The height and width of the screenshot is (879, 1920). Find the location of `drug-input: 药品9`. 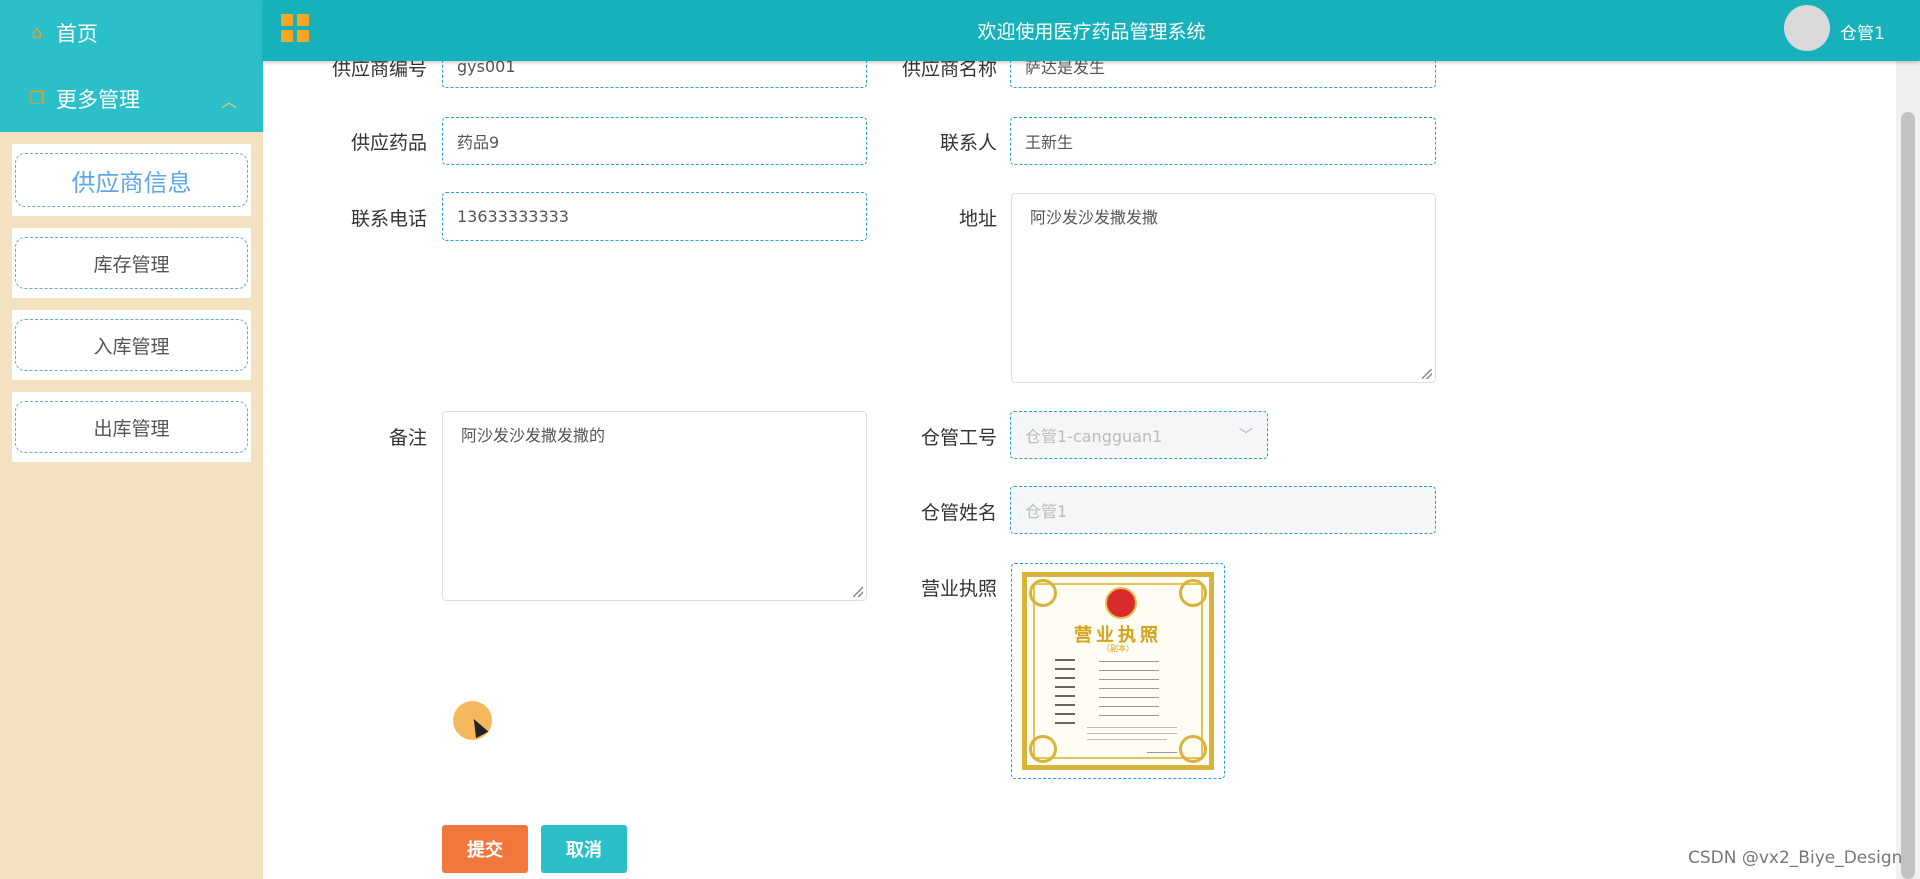

drug-input: 药品9 is located at coordinates (654, 141).